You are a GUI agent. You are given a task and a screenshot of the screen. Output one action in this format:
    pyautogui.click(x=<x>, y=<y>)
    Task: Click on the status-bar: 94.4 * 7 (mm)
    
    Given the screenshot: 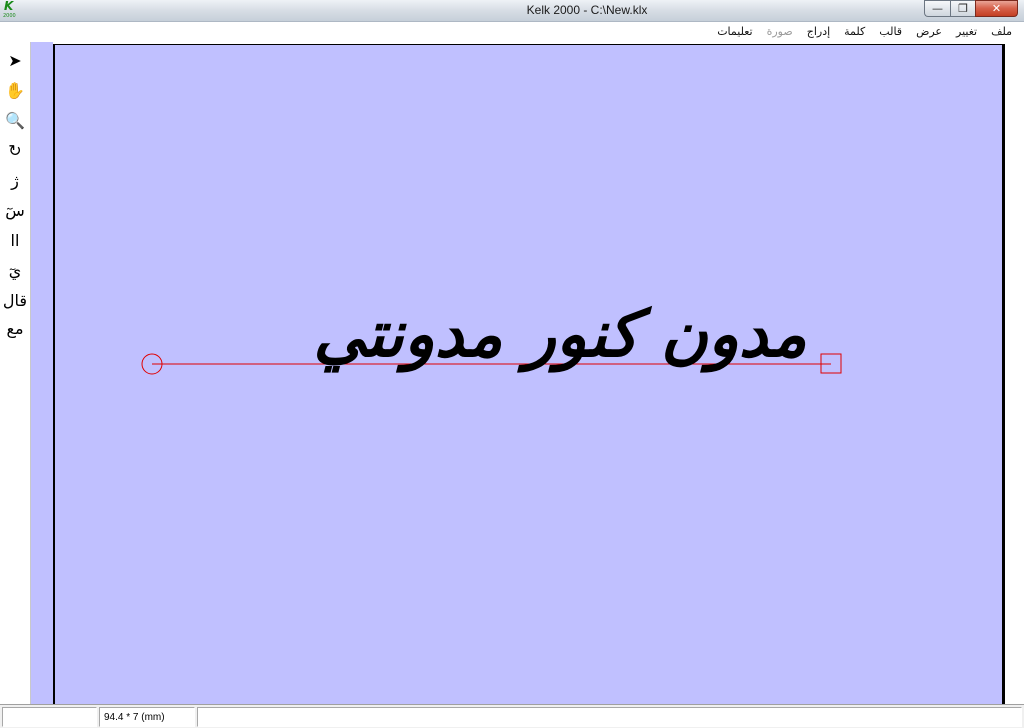 What is the action you would take?
    pyautogui.click(x=512, y=716)
    